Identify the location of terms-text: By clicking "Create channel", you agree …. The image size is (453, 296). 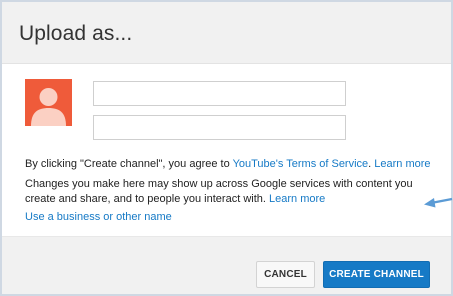
(228, 164).